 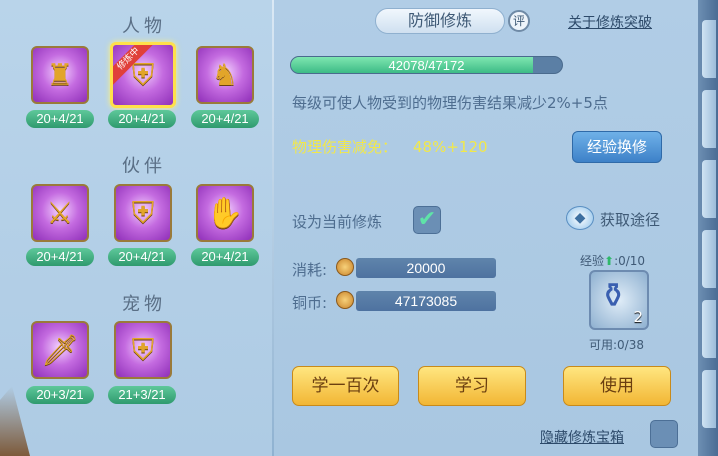 I want to click on character-defense-slot: ⛨ 修炼中, so click(x=143, y=75).